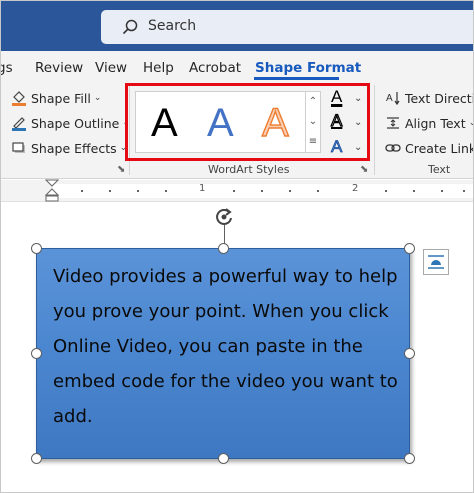 This screenshot has height=493, width=474. I want to click on search-placeholder: Search, so click(172, 26).